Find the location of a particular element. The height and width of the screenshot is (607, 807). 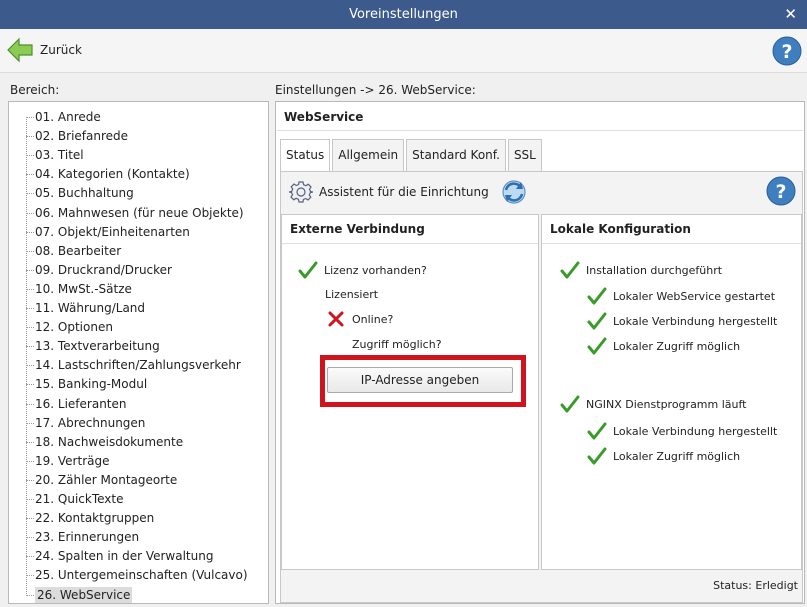

online-label: Online? is located at coordinates (373, 319).